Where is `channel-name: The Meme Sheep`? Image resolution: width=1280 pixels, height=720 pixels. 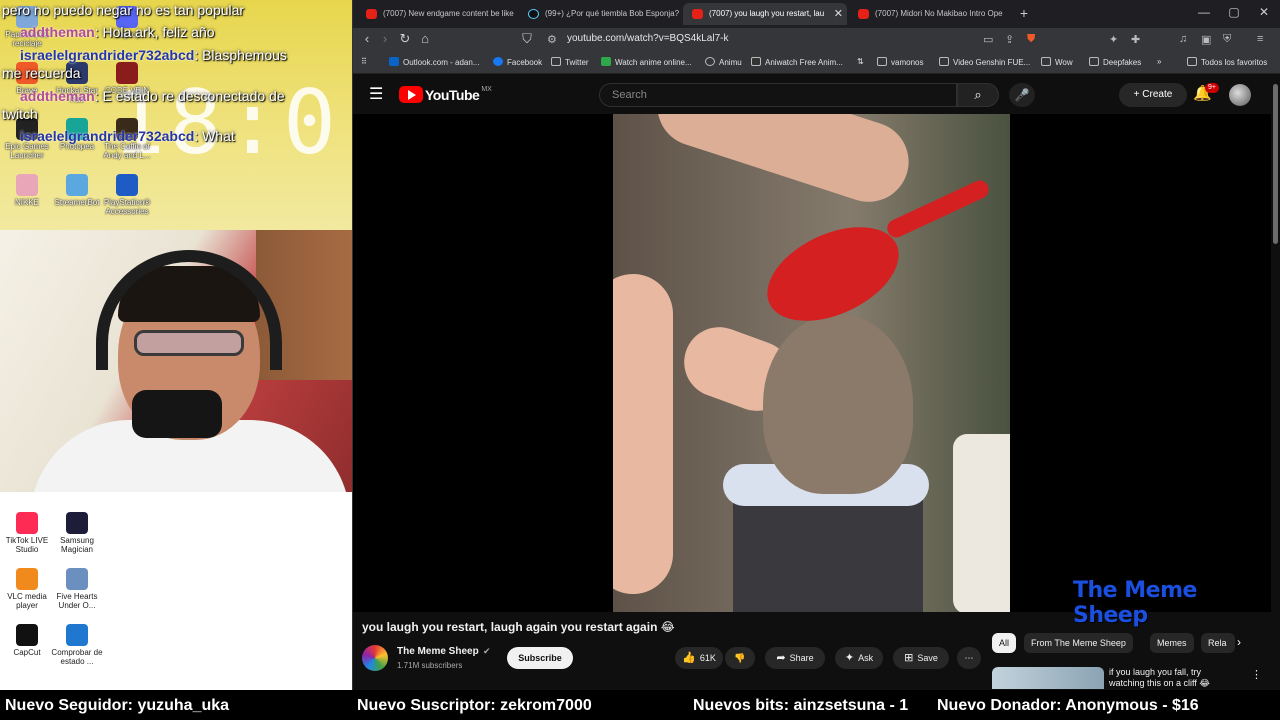 channel-name: The Meme Sheep is located at coordinates (438, 651).